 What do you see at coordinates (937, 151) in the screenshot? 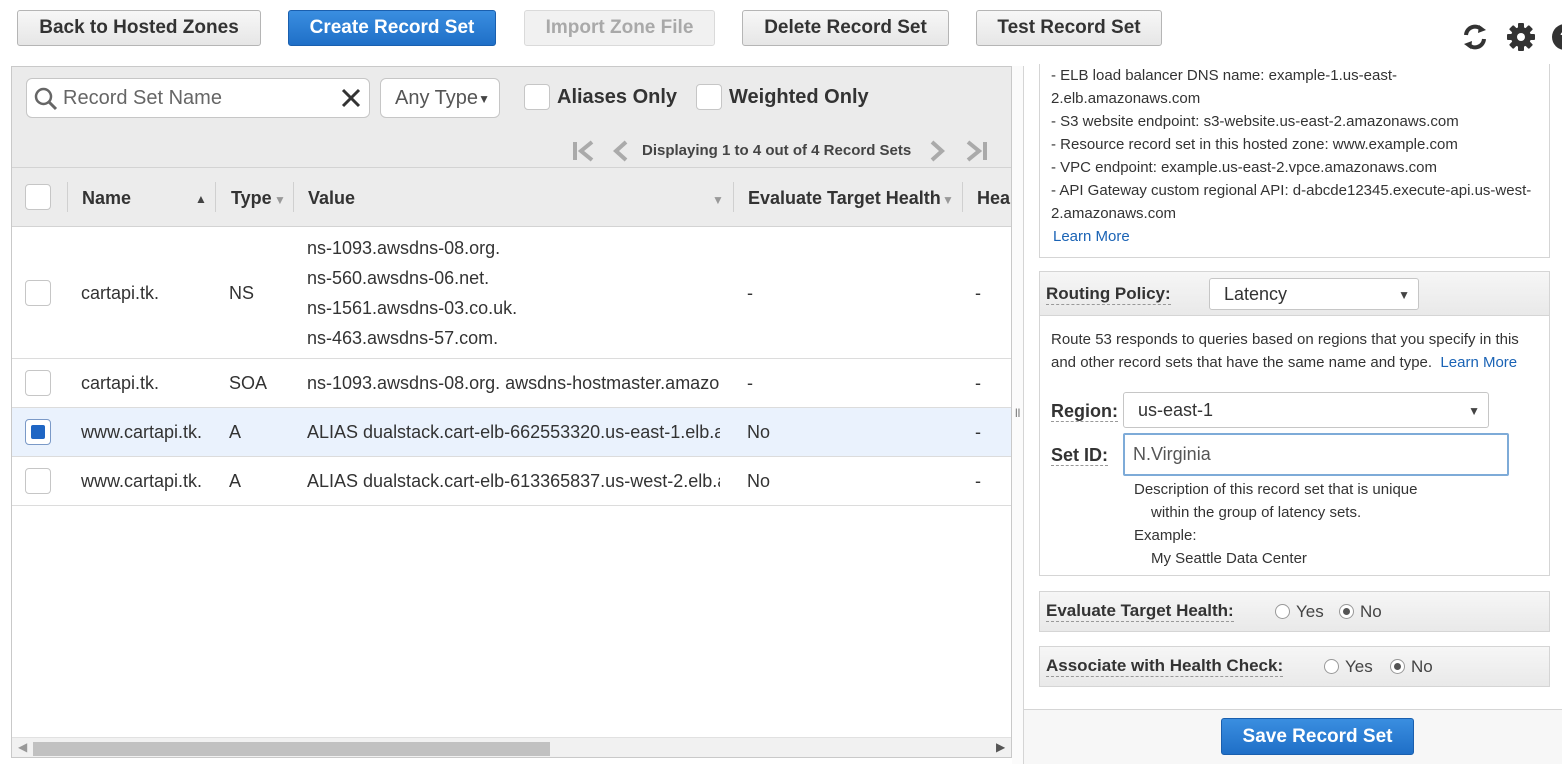
I see `next-page-icon` at bounding box center [937, 151].